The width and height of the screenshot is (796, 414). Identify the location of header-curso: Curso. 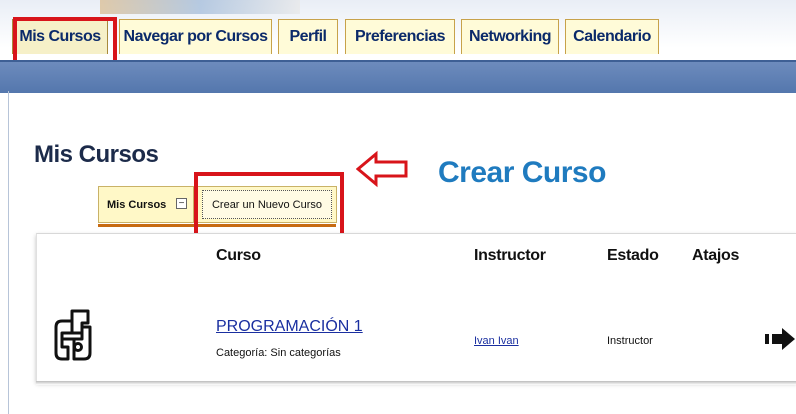
(238, 255).